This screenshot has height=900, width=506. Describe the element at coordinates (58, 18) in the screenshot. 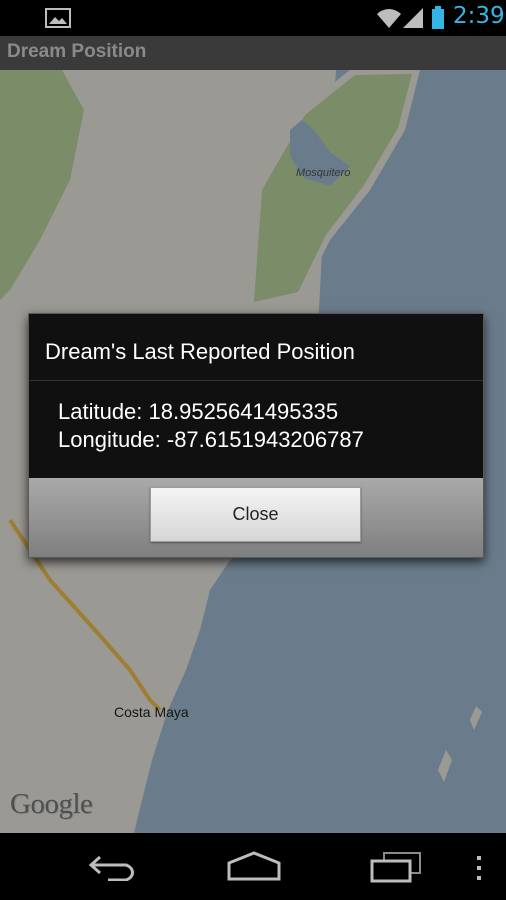

I see `gallery-icon` at that location.